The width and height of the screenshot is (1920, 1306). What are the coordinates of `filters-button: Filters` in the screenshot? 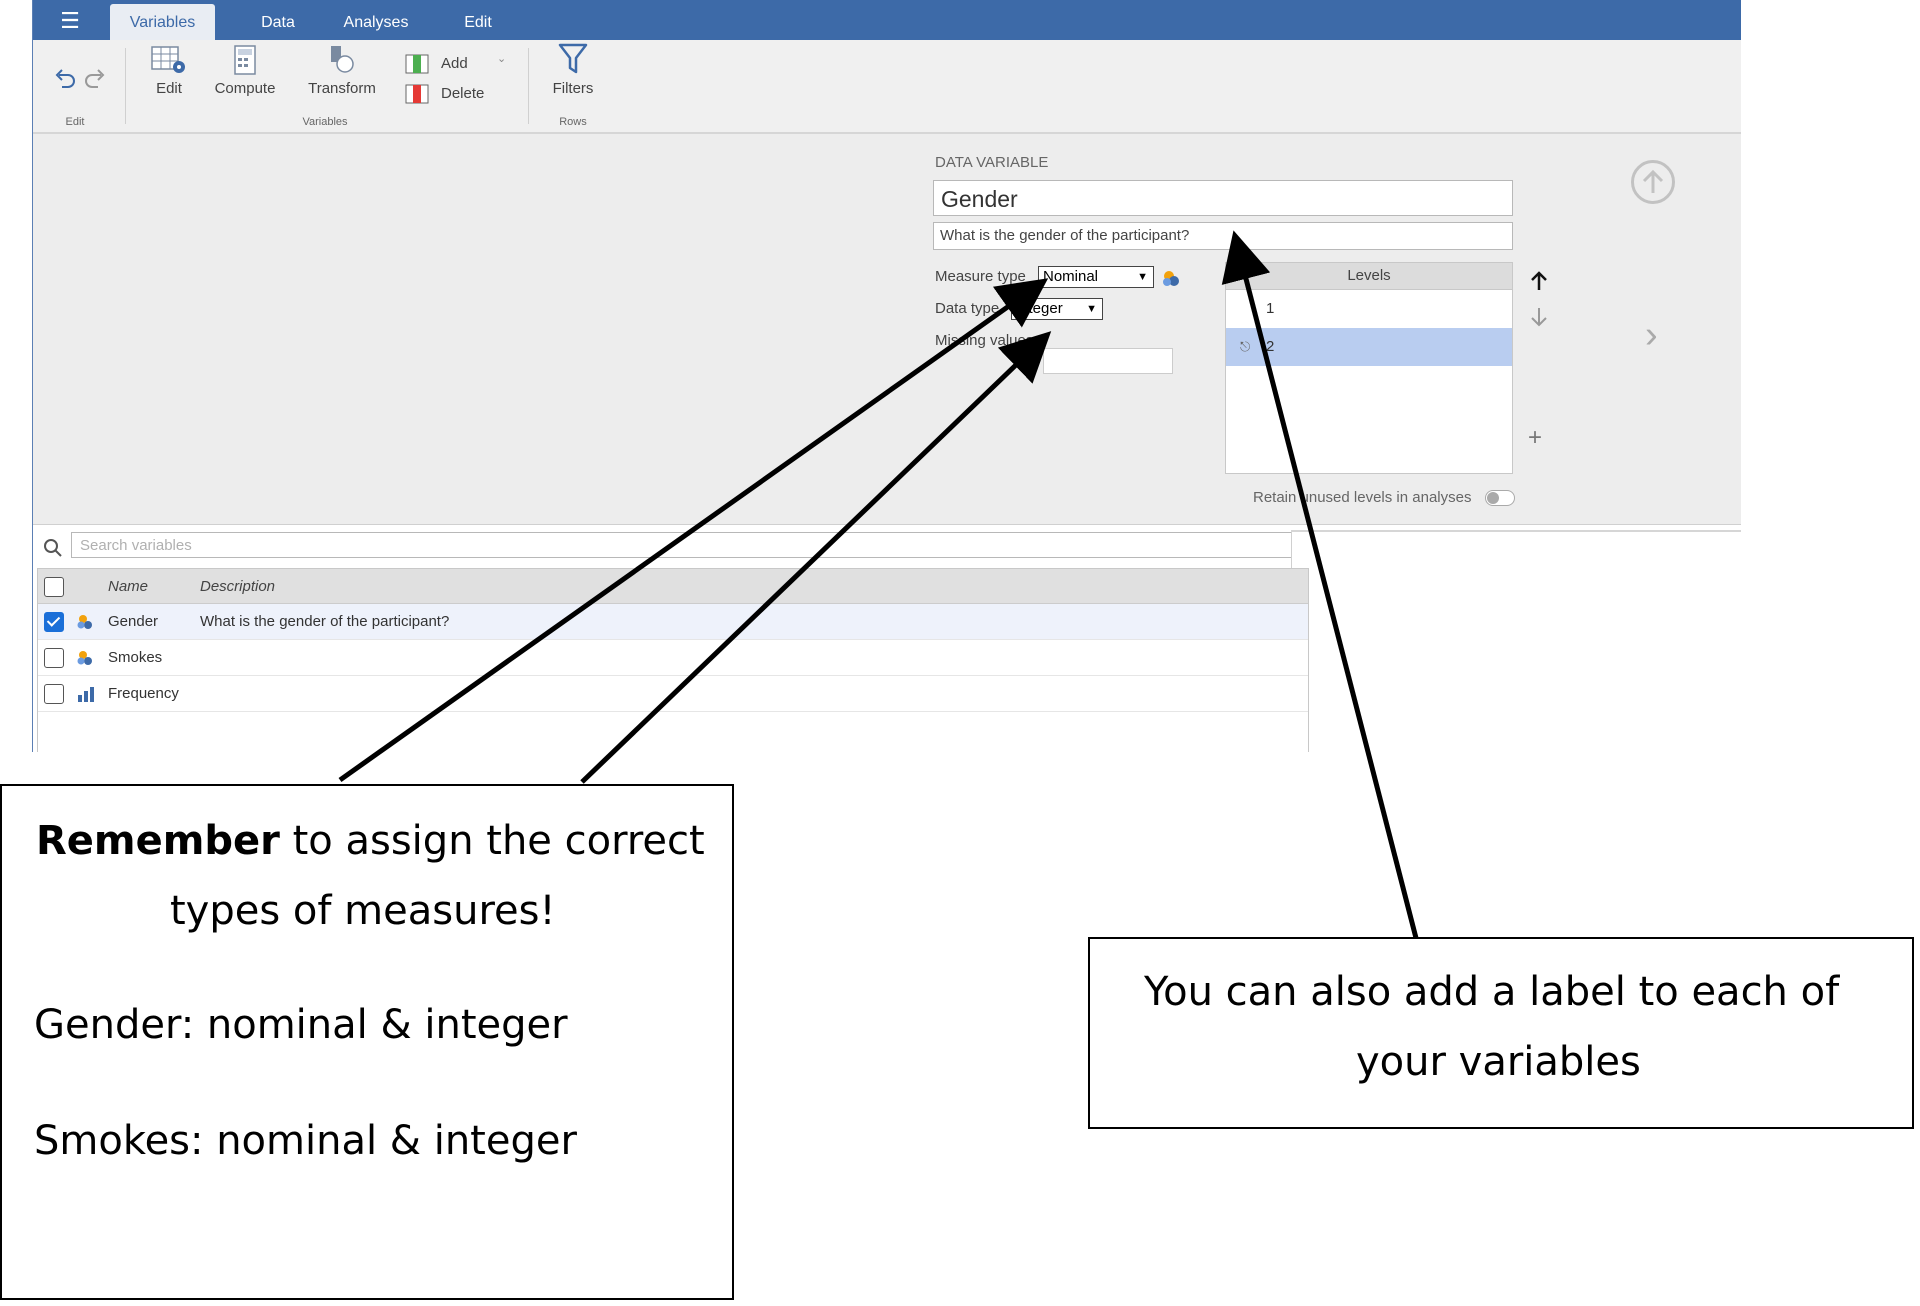 It's located at (573, 69).